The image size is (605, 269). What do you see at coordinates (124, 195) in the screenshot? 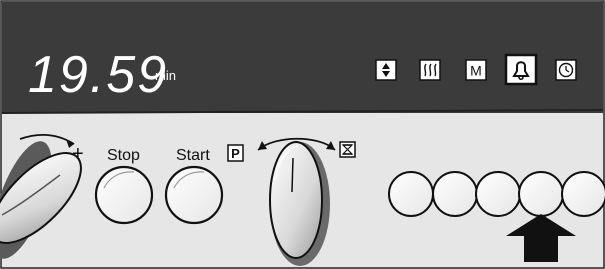
I see `stop-button` at bounding box center [124, 195].